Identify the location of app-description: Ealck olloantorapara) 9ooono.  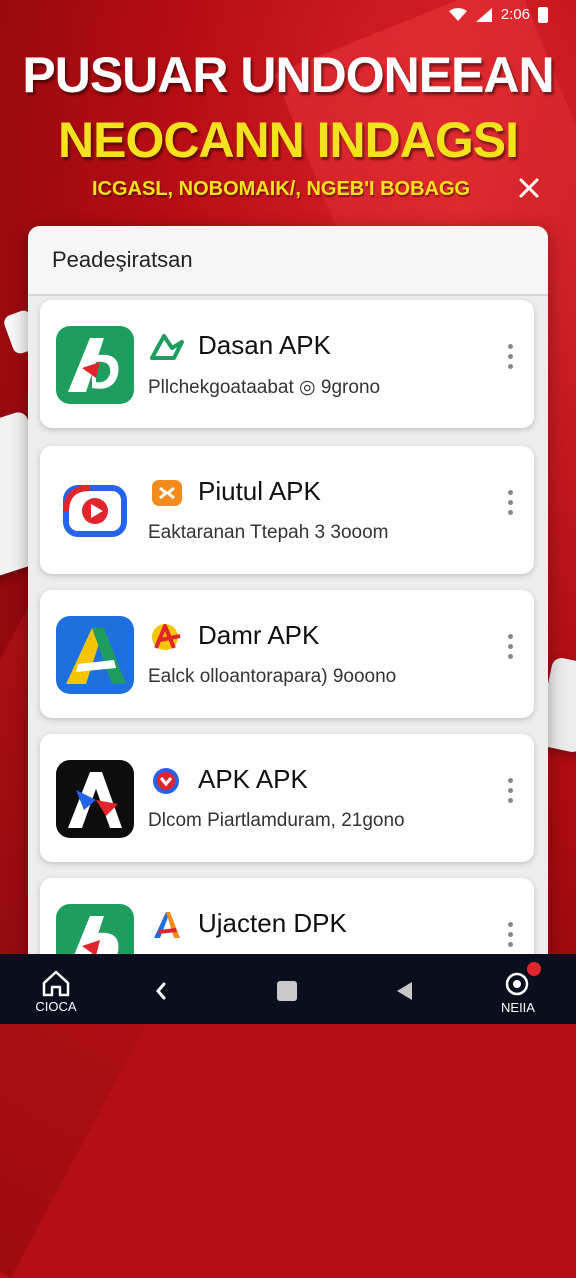
(272, 676).